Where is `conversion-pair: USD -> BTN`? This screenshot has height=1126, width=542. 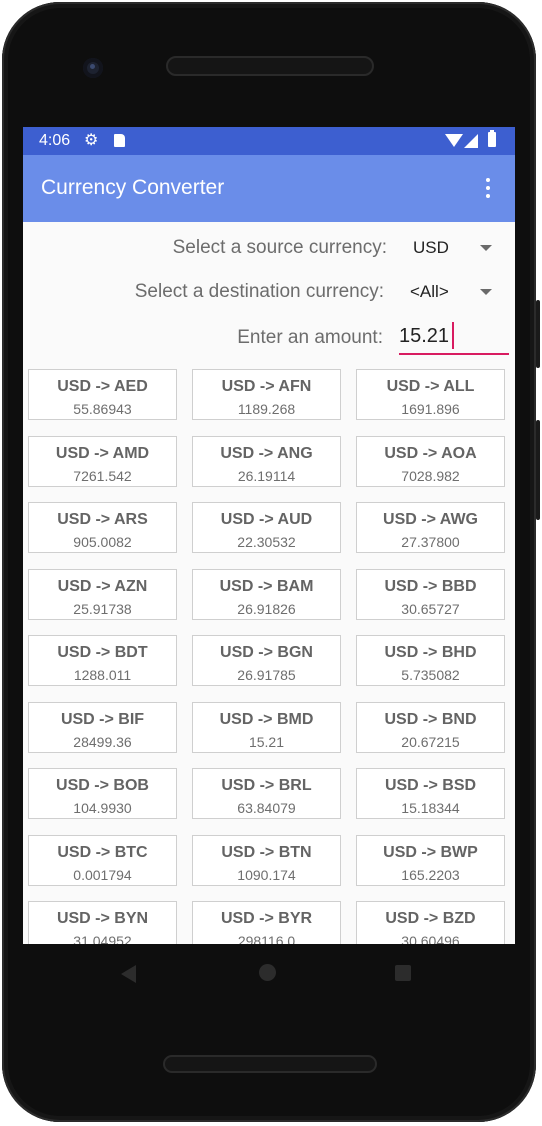
conversion-pair: USD -> BTN is located at coordinates (266, 852).